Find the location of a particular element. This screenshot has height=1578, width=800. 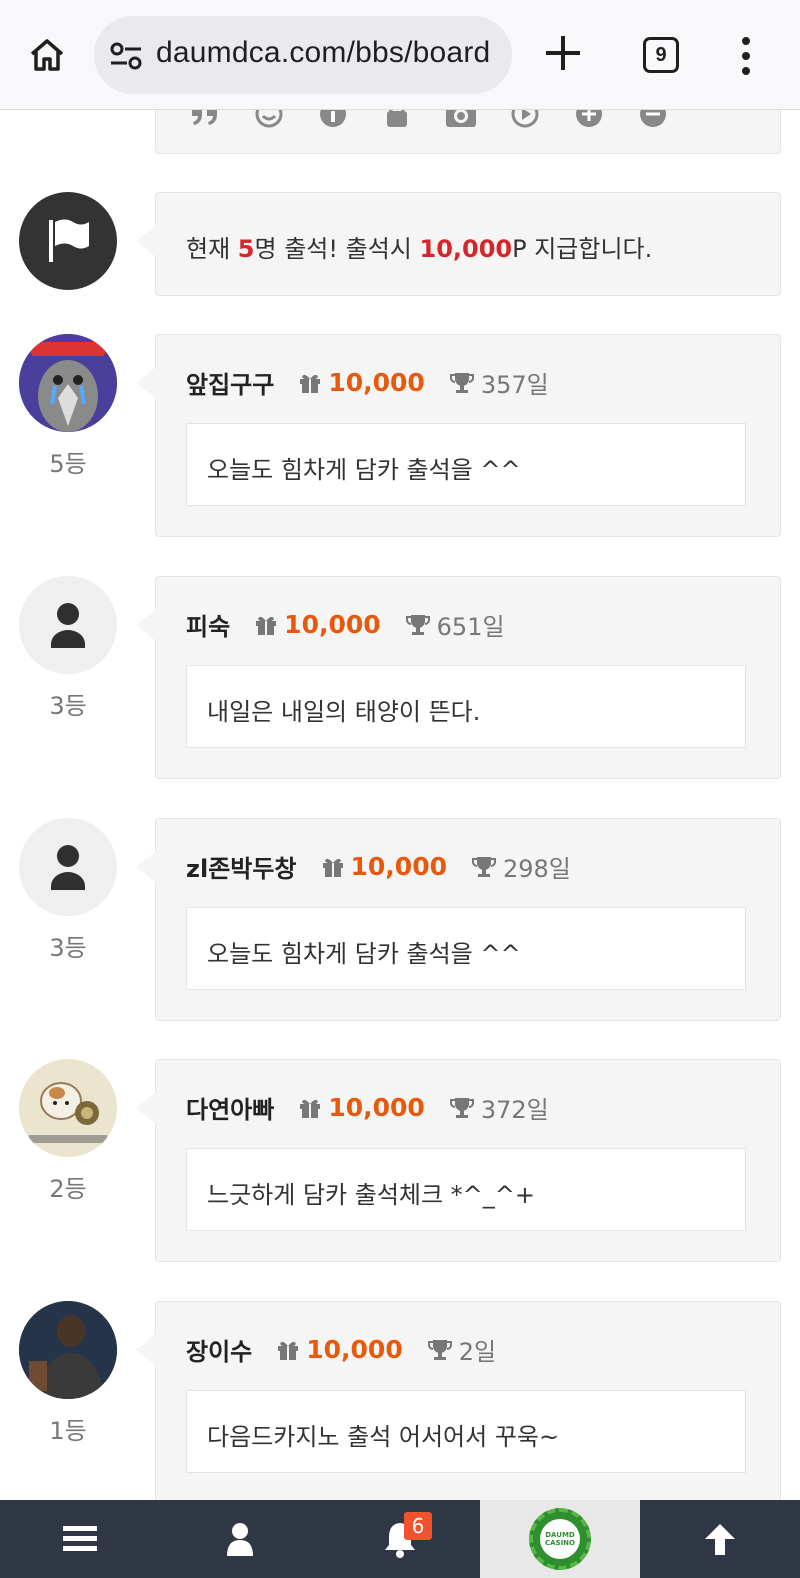

comment-message: 내일은 내일의 태양이 뜬다. is located at coordinates (466, 706).